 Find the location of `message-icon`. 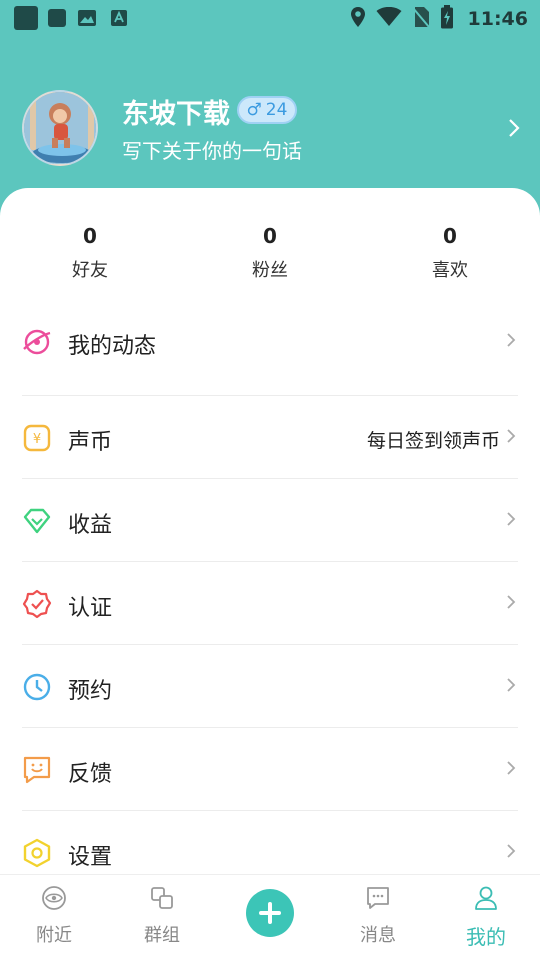

message-icon is located at coordinates (378, 898).